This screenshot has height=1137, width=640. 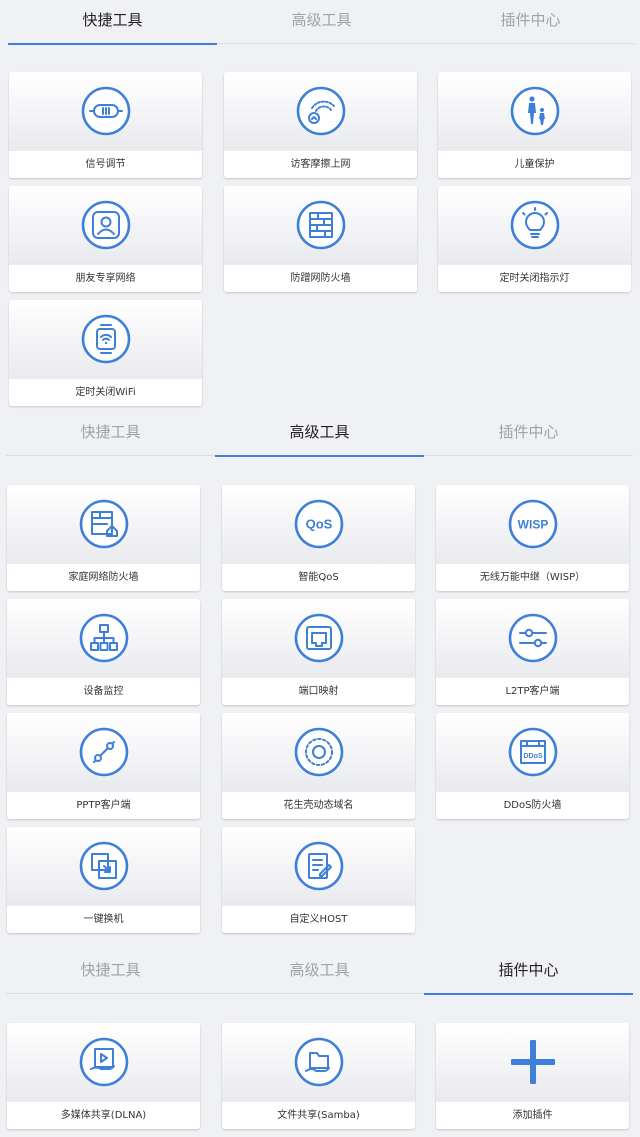 I want to click on svg-text: WISP, so click(x=533, y=524).